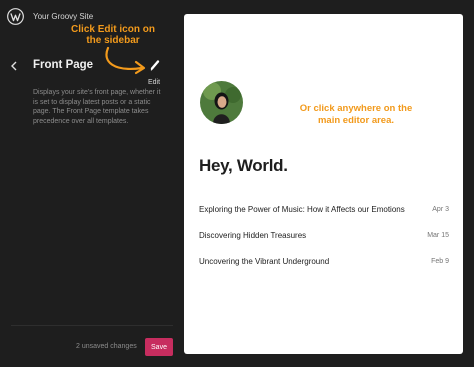  I want to click on post-date: Mar 15, so click(438, 235).